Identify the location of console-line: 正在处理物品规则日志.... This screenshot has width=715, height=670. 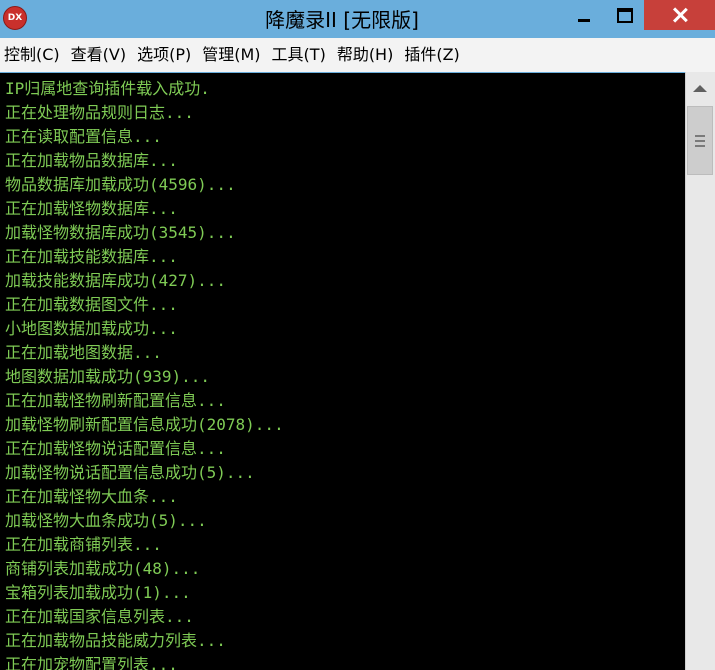
(99, 112).